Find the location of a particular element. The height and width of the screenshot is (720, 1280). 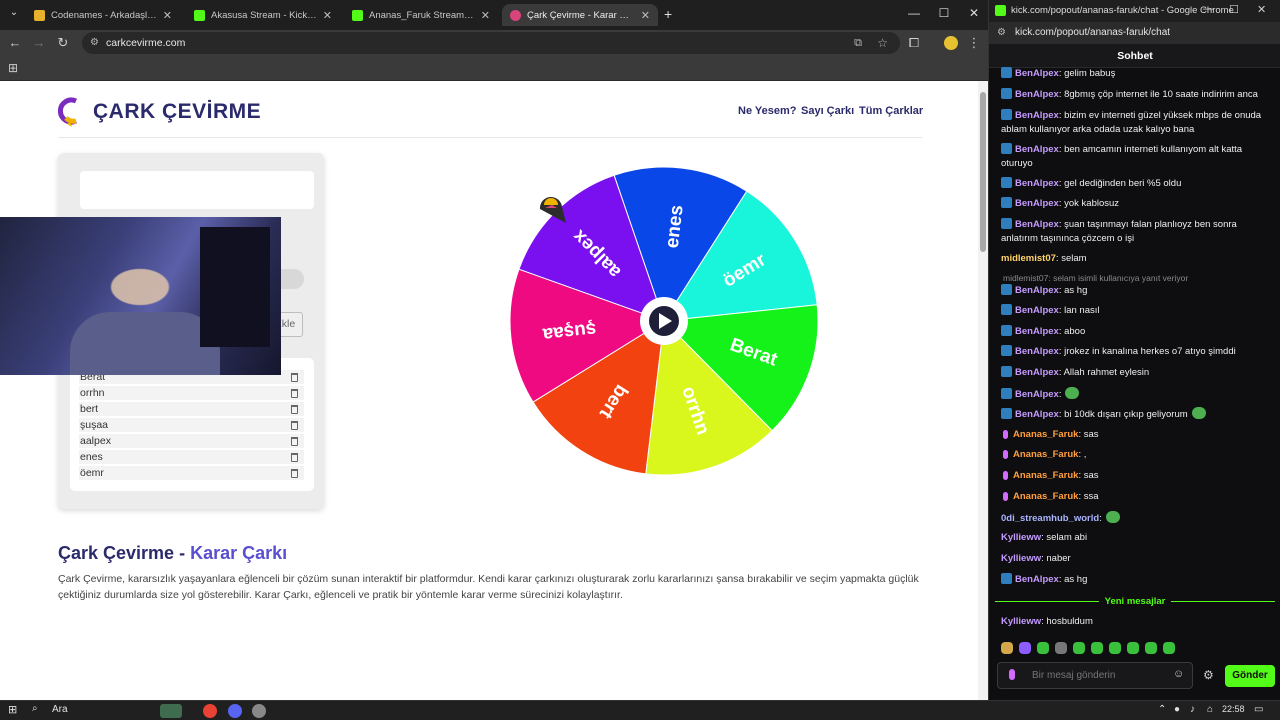

chat-message-text: : as hg is located at coordinates (1073, 290).